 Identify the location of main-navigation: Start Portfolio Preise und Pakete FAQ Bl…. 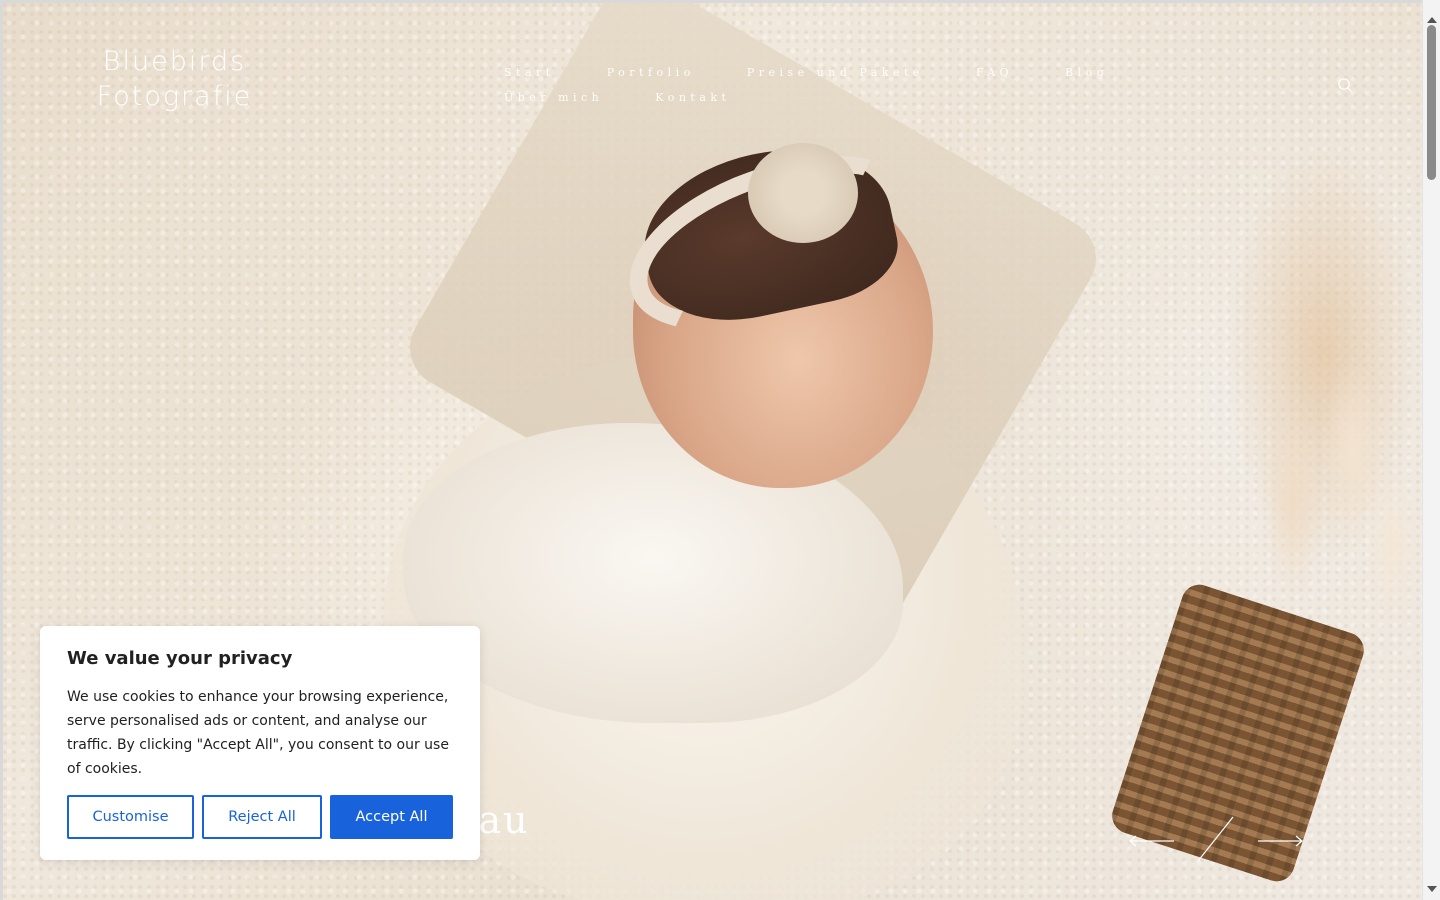
(824, 85).